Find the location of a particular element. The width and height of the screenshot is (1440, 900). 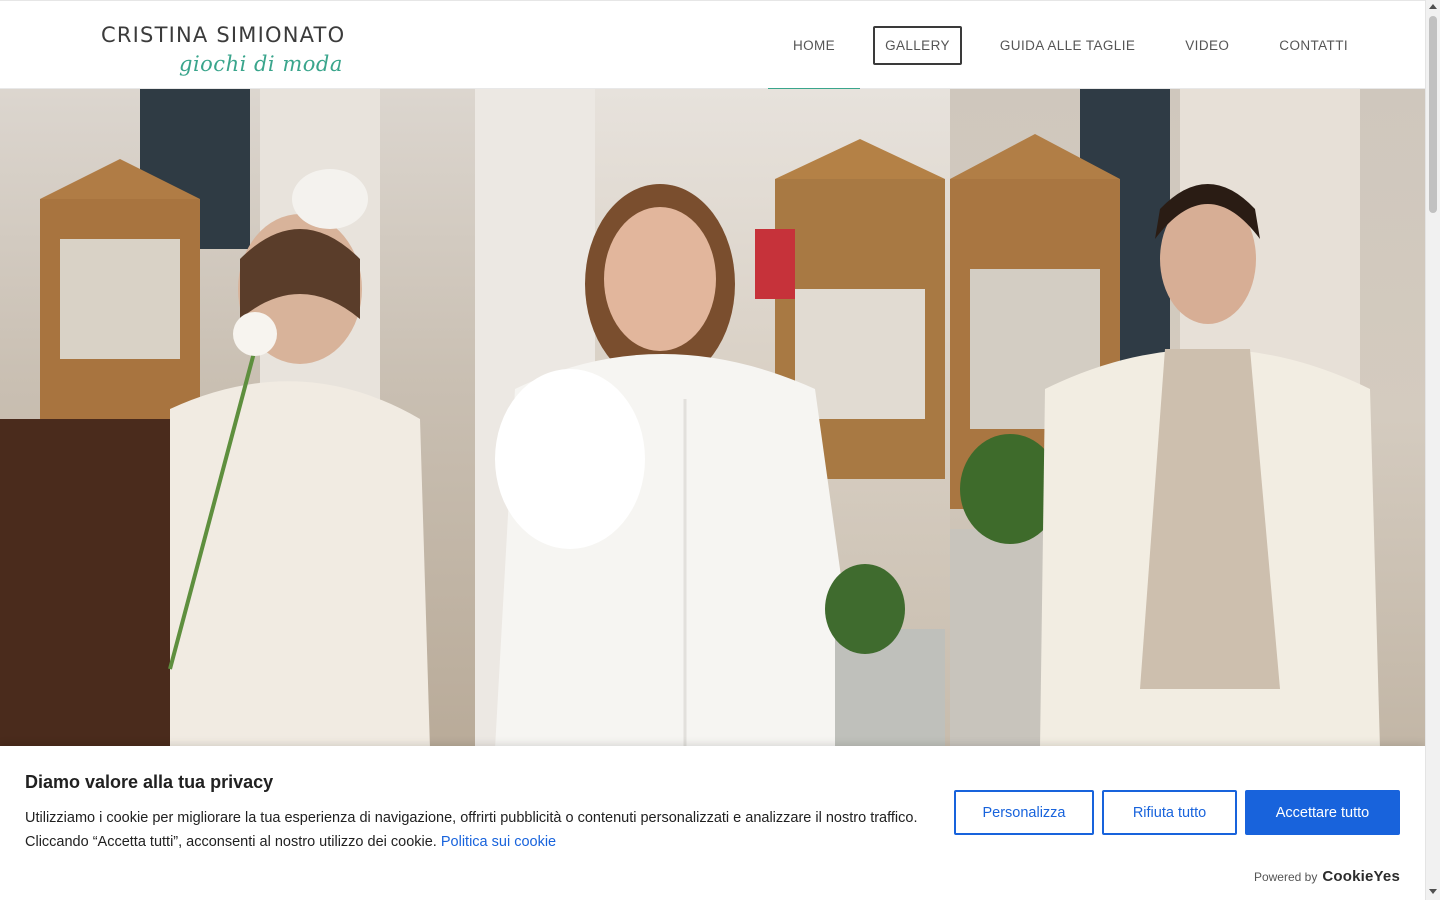

nav-home-label: HOME is located at coordinates (814, 45).